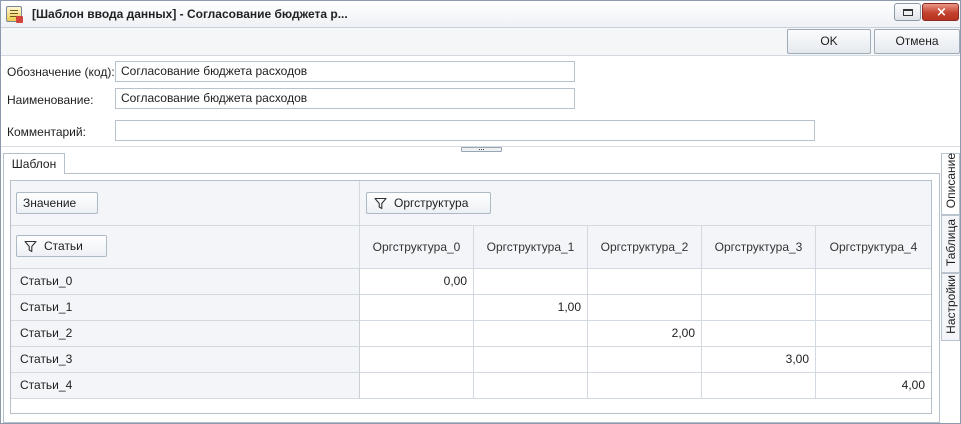 The width and height of the screenshot is (961, 424). Describe the element at coordinates (185, 203) in the screenshot. I see `data-area: Значение` at that location.